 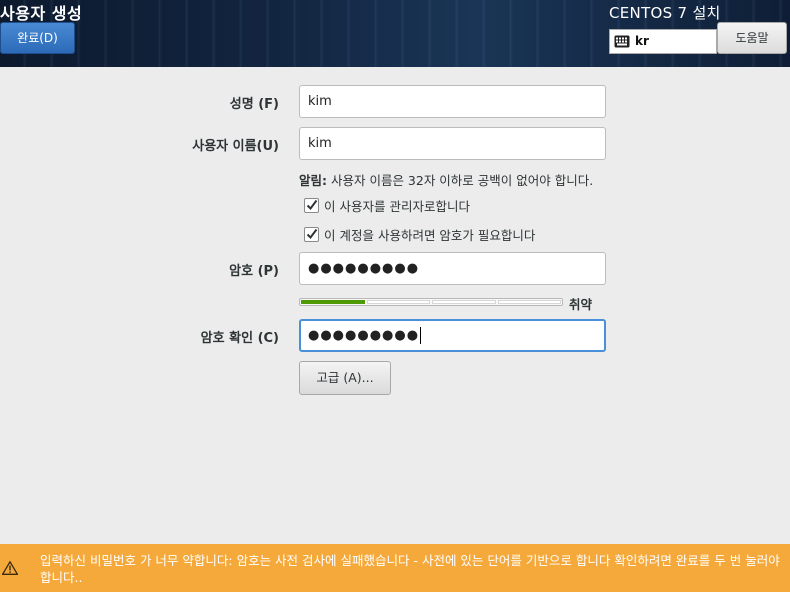 What do you see at coordinates (239, 338) in the screenshot?
I see `confirm-password-label: 암호 확인 (C)` at bounding box center [239, 338].